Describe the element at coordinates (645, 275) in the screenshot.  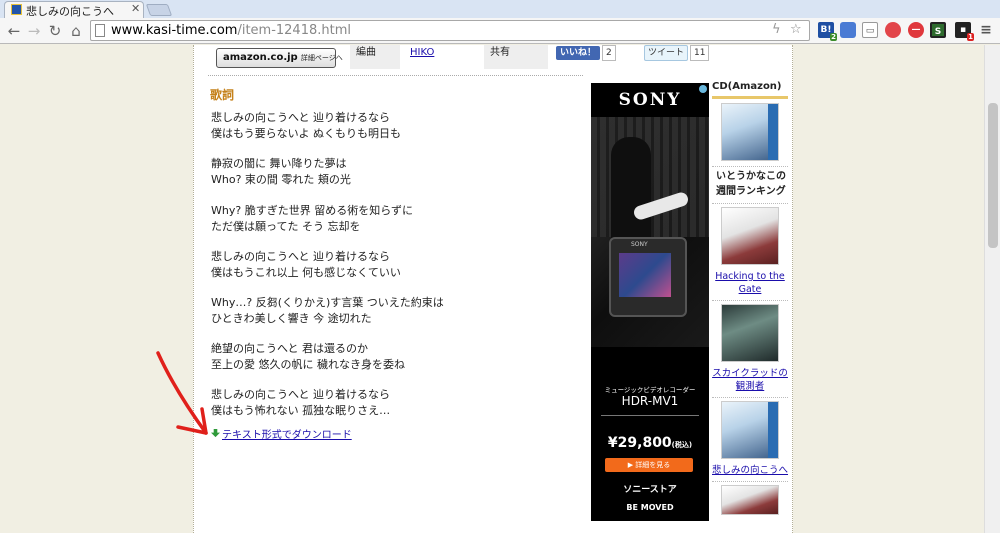
I see `camera-screen` at that location.